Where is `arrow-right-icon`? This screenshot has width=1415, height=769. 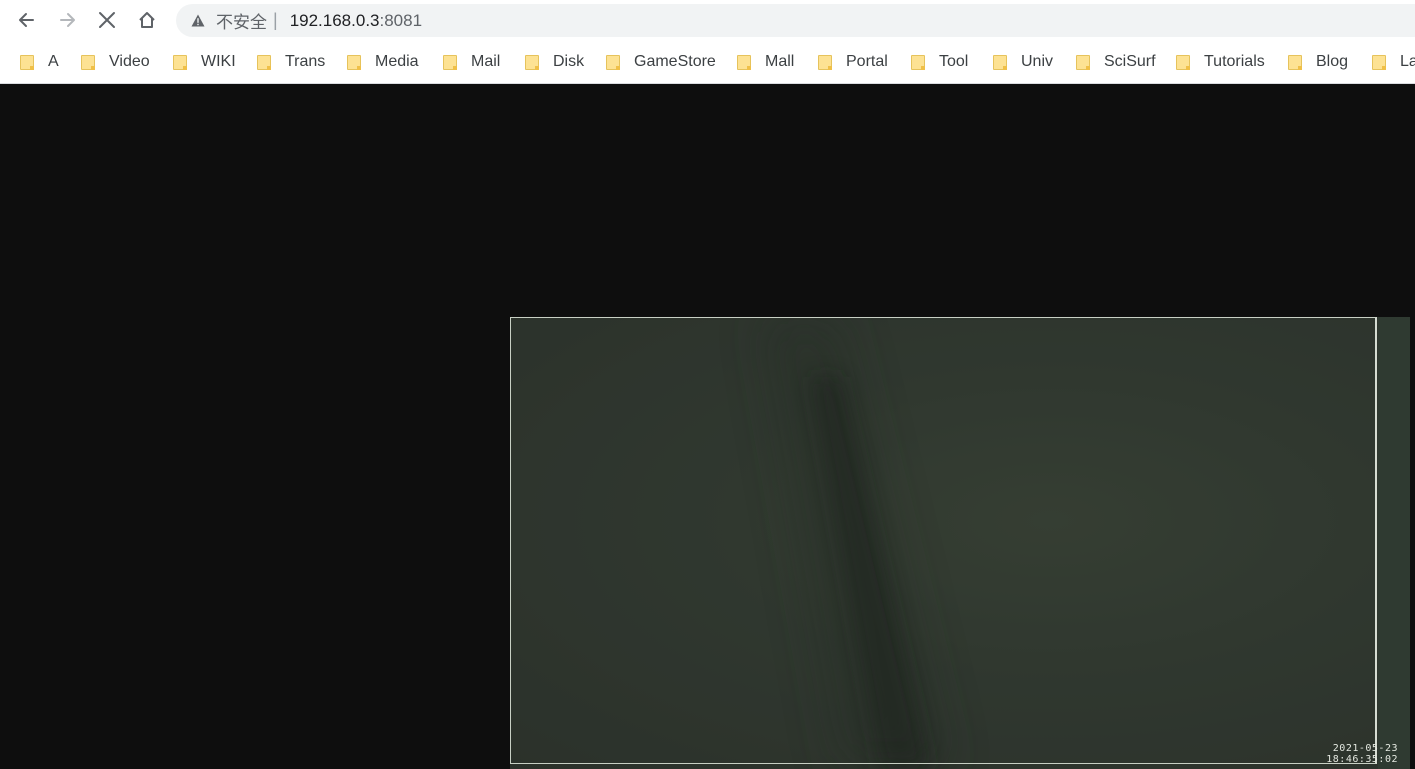 arrow-right-icon is located at coordinates (67, 20).